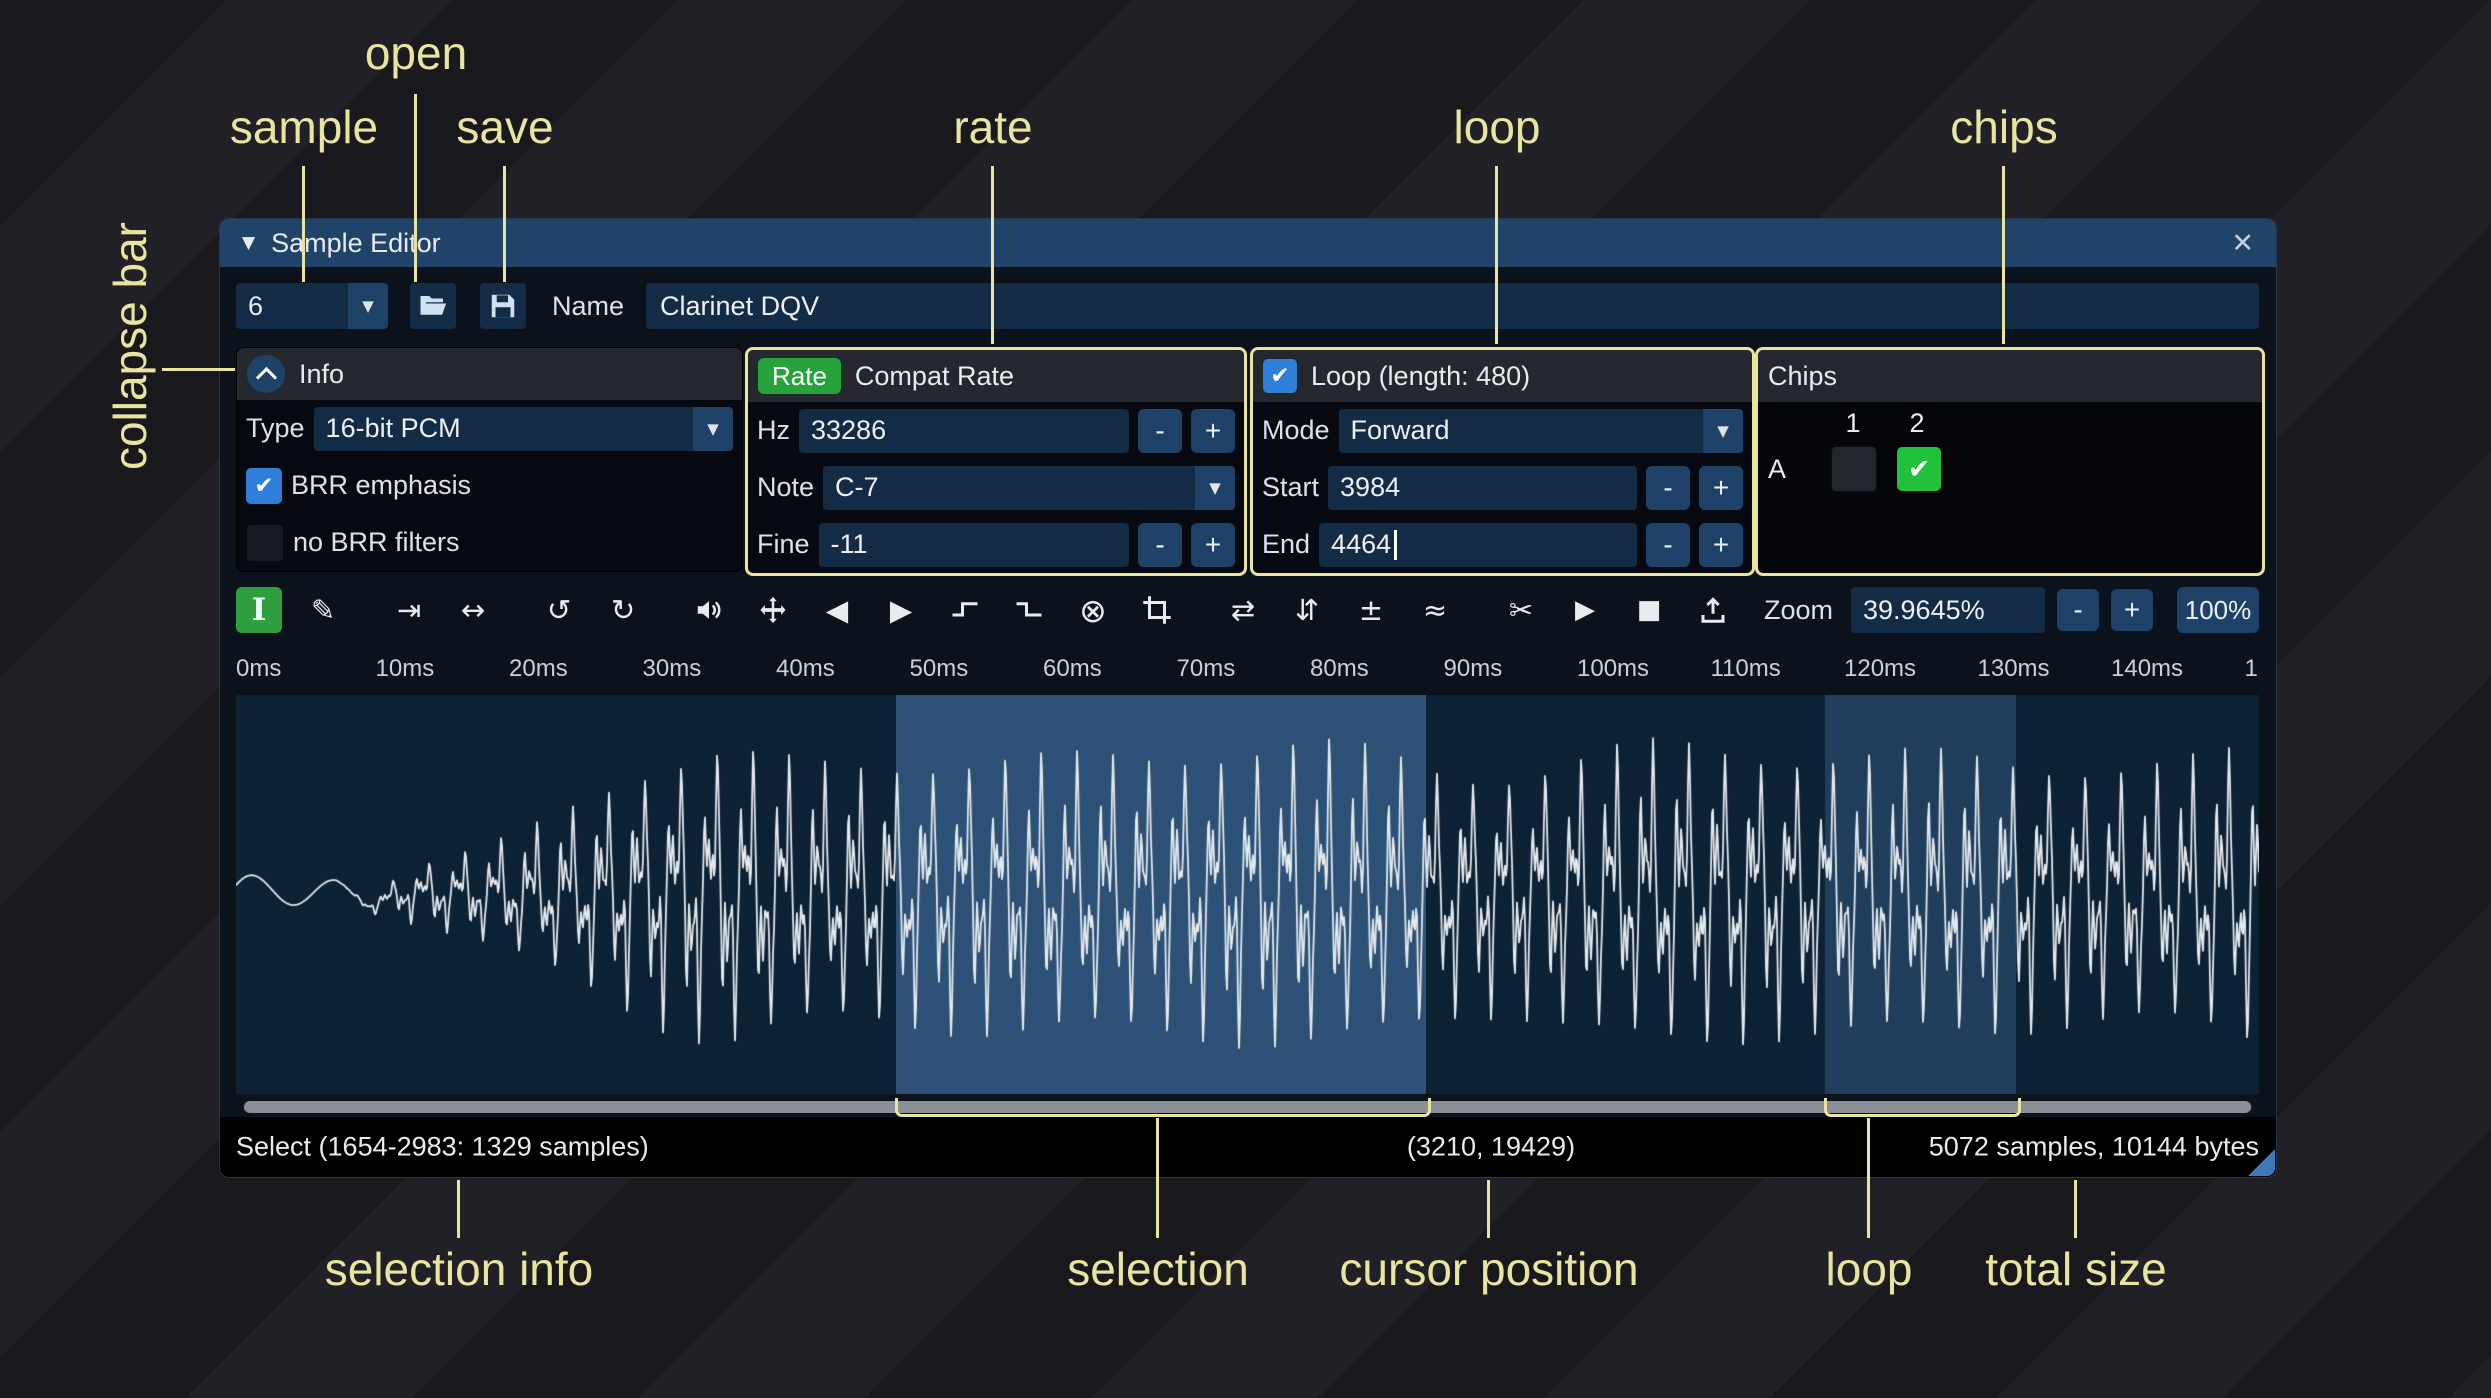 The width and height of the screenshot is (2491, 1398). Describe the element at coordinates (1248, 243) in the screenshot. I see `window-titlebar: ▼ Sample Editor ✕` at that location.